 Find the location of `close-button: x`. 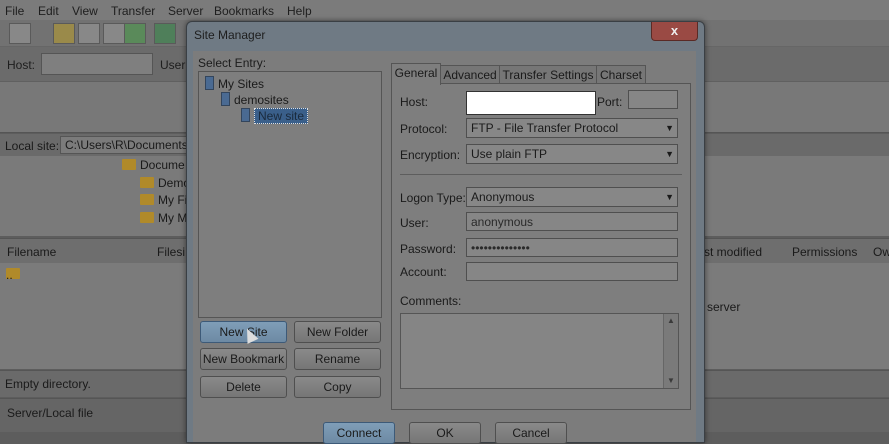

close-button: x is located at coordinates (674, 31).